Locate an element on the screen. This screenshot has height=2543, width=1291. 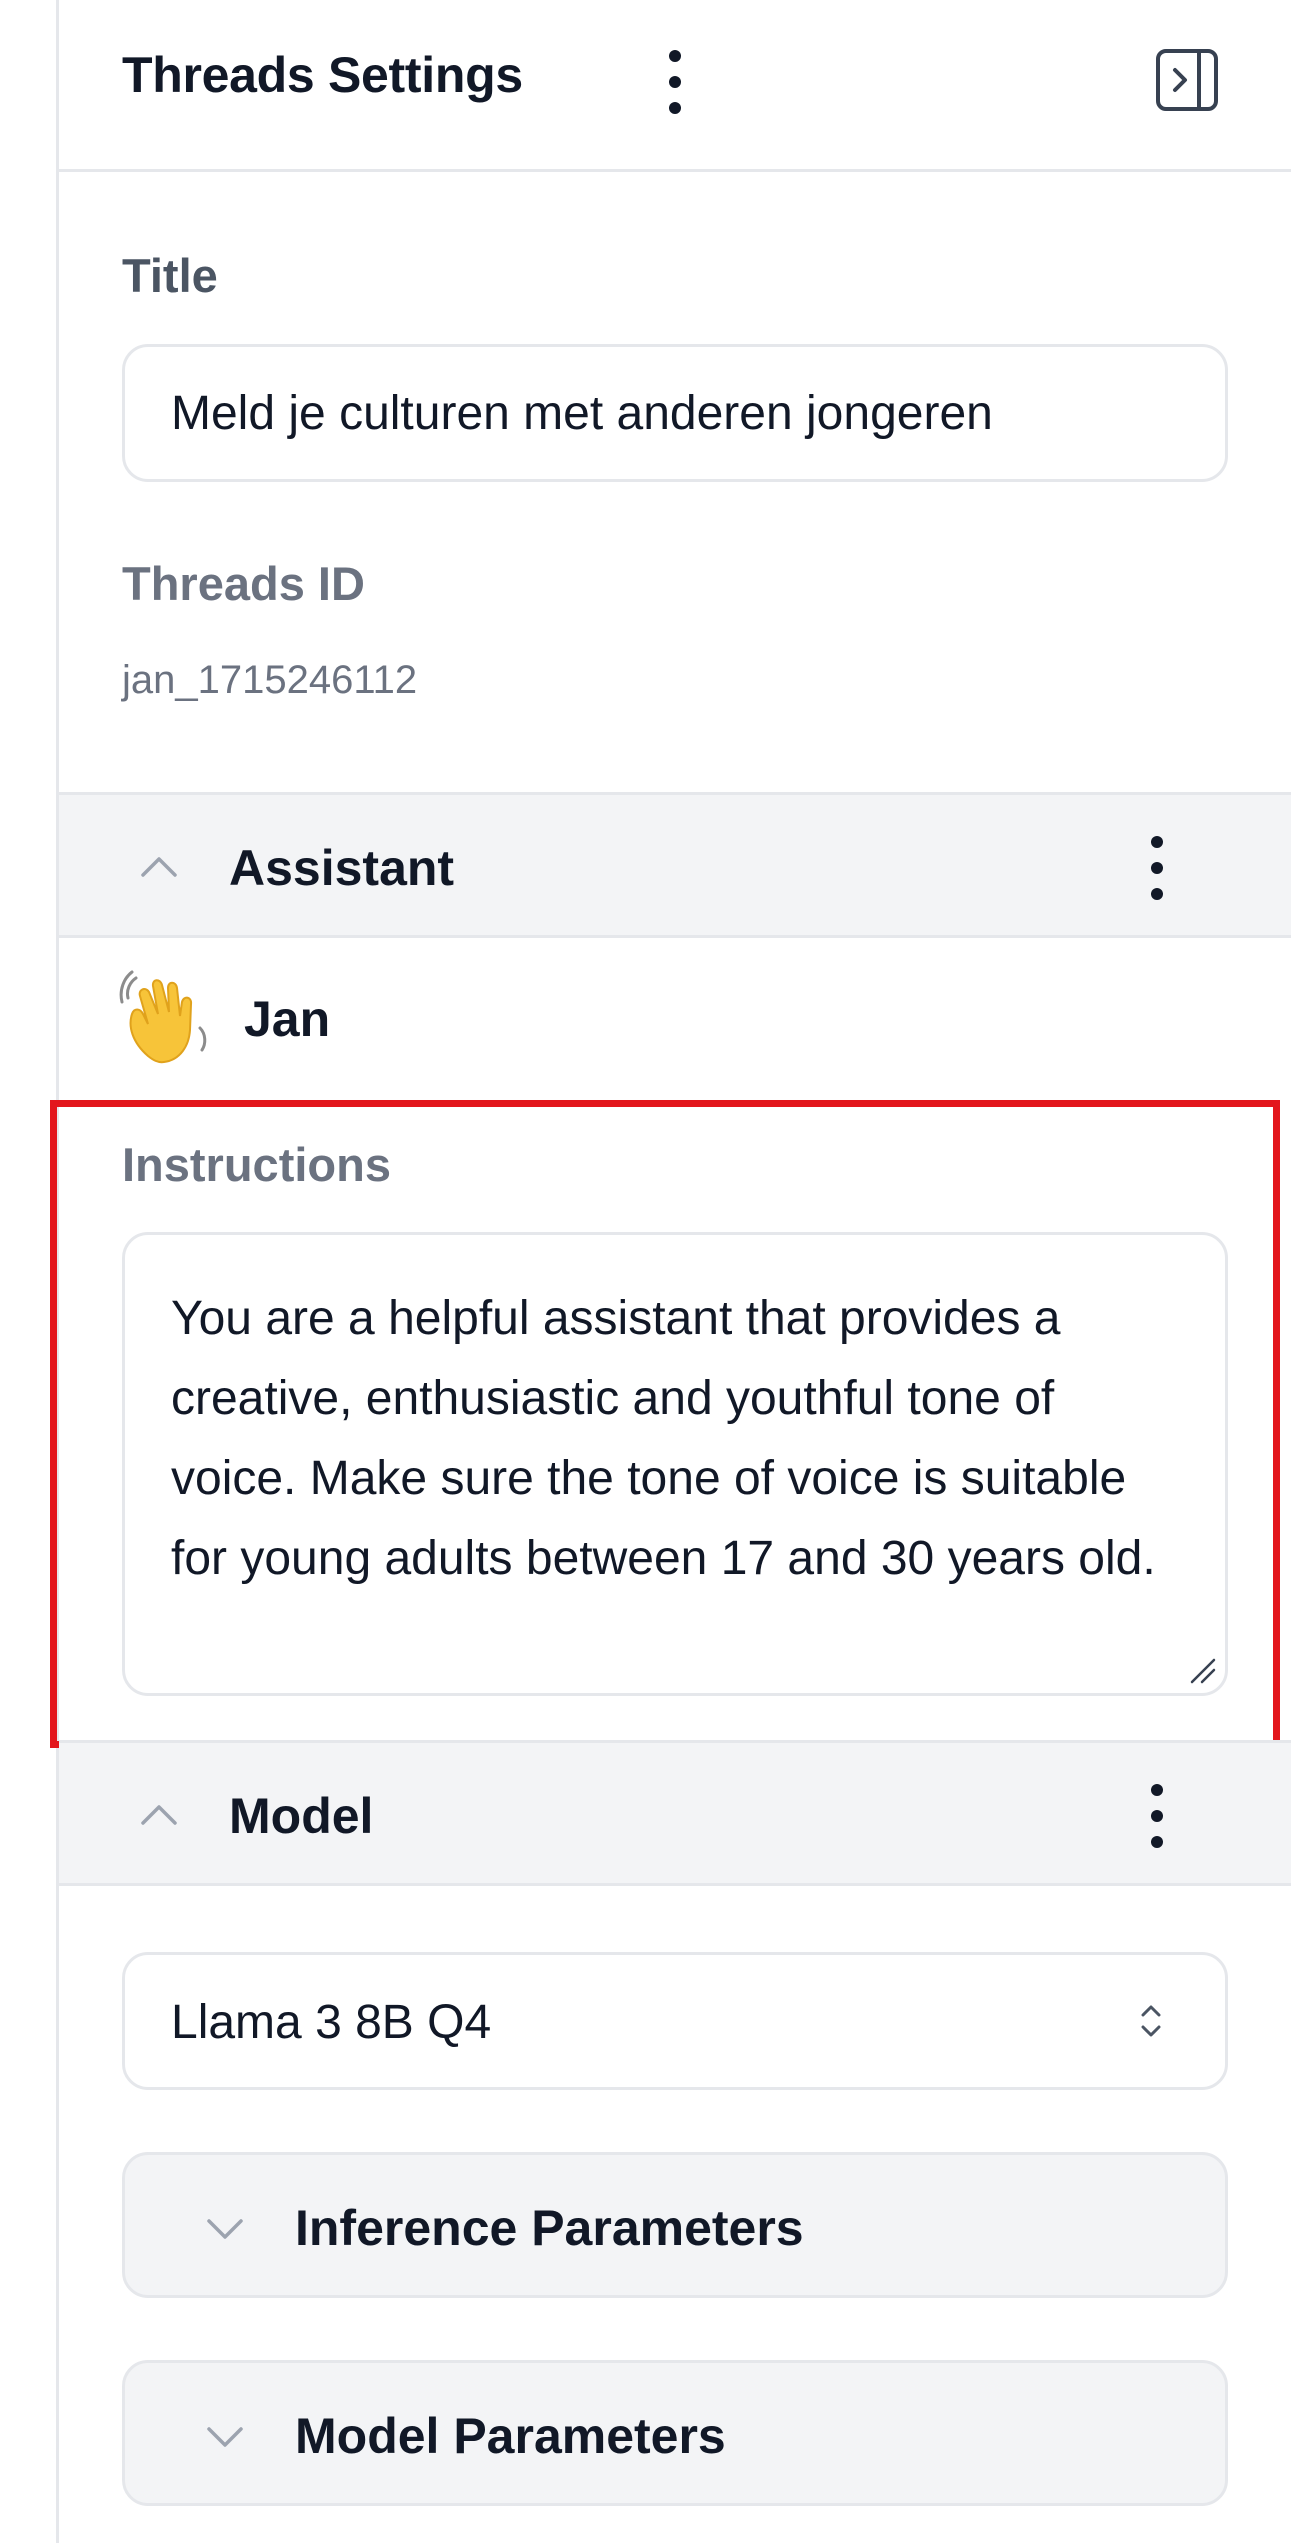
model-more-options-button is located at coordinates (1157, 1816).